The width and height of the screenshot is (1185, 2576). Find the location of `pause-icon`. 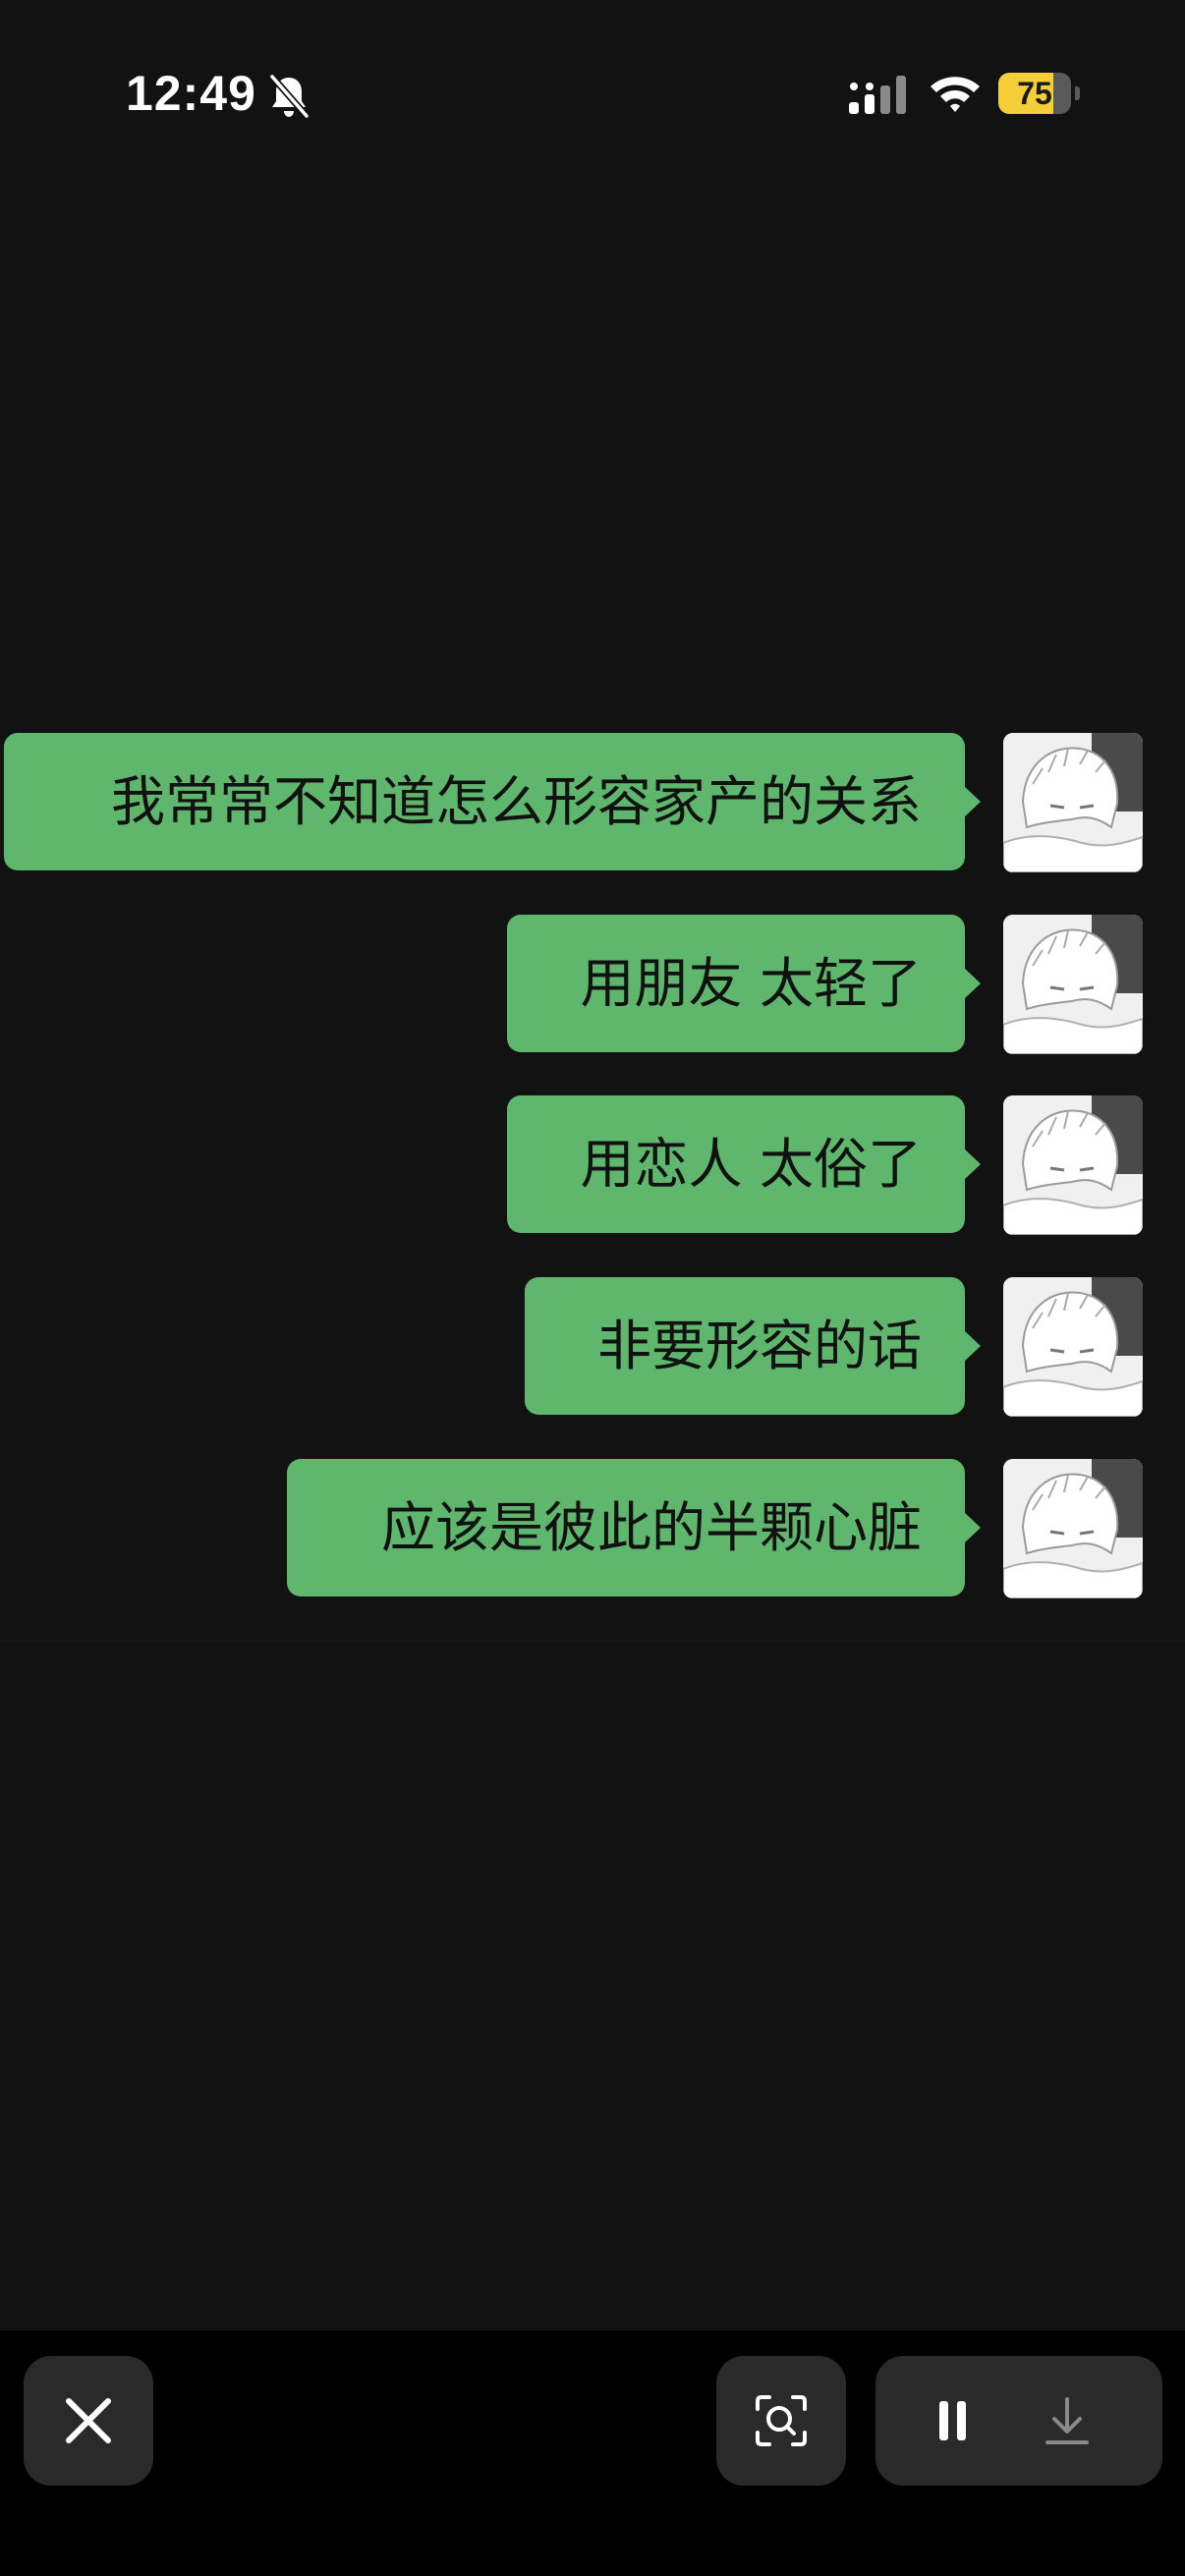

pause-icon is located at coordinates (953, 2420).